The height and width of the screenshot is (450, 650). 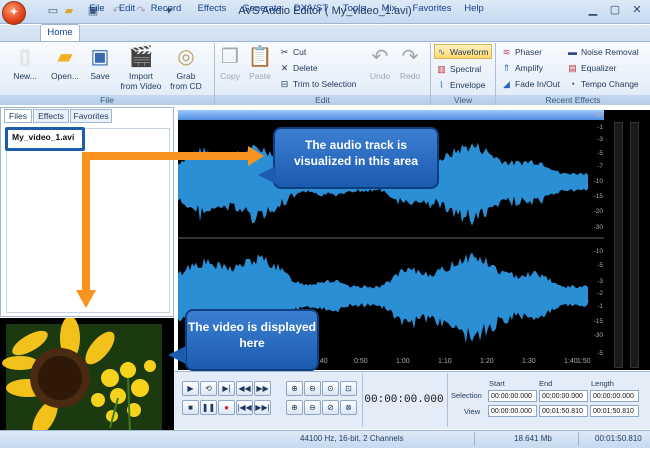 I want to click on new-quick-icon: ▭, so click(x=53, y=11).